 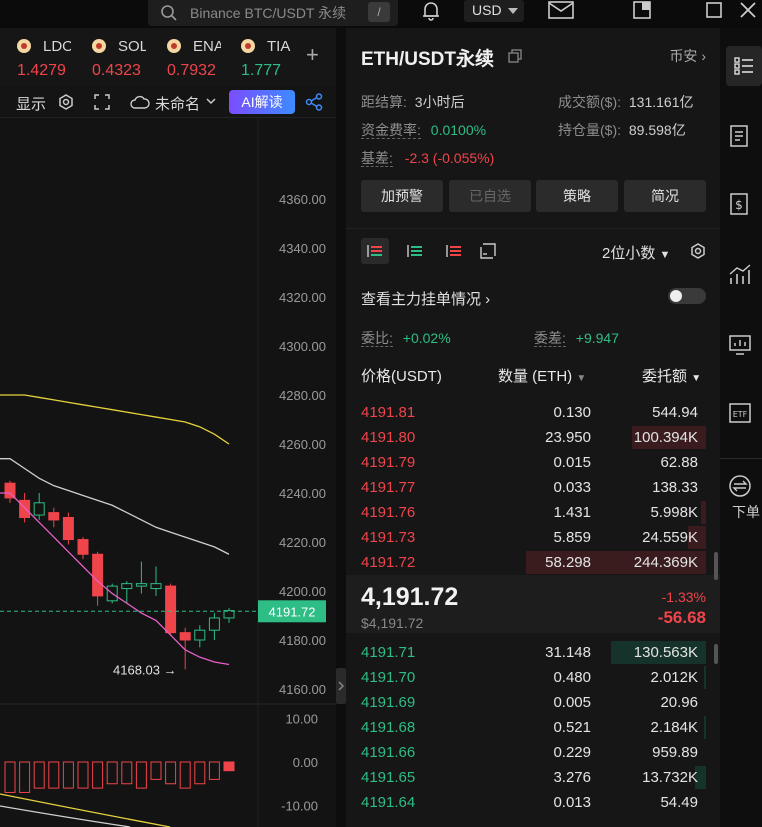 I want to click on exchange-link: 币安 ›, so click(x=687, y=56).